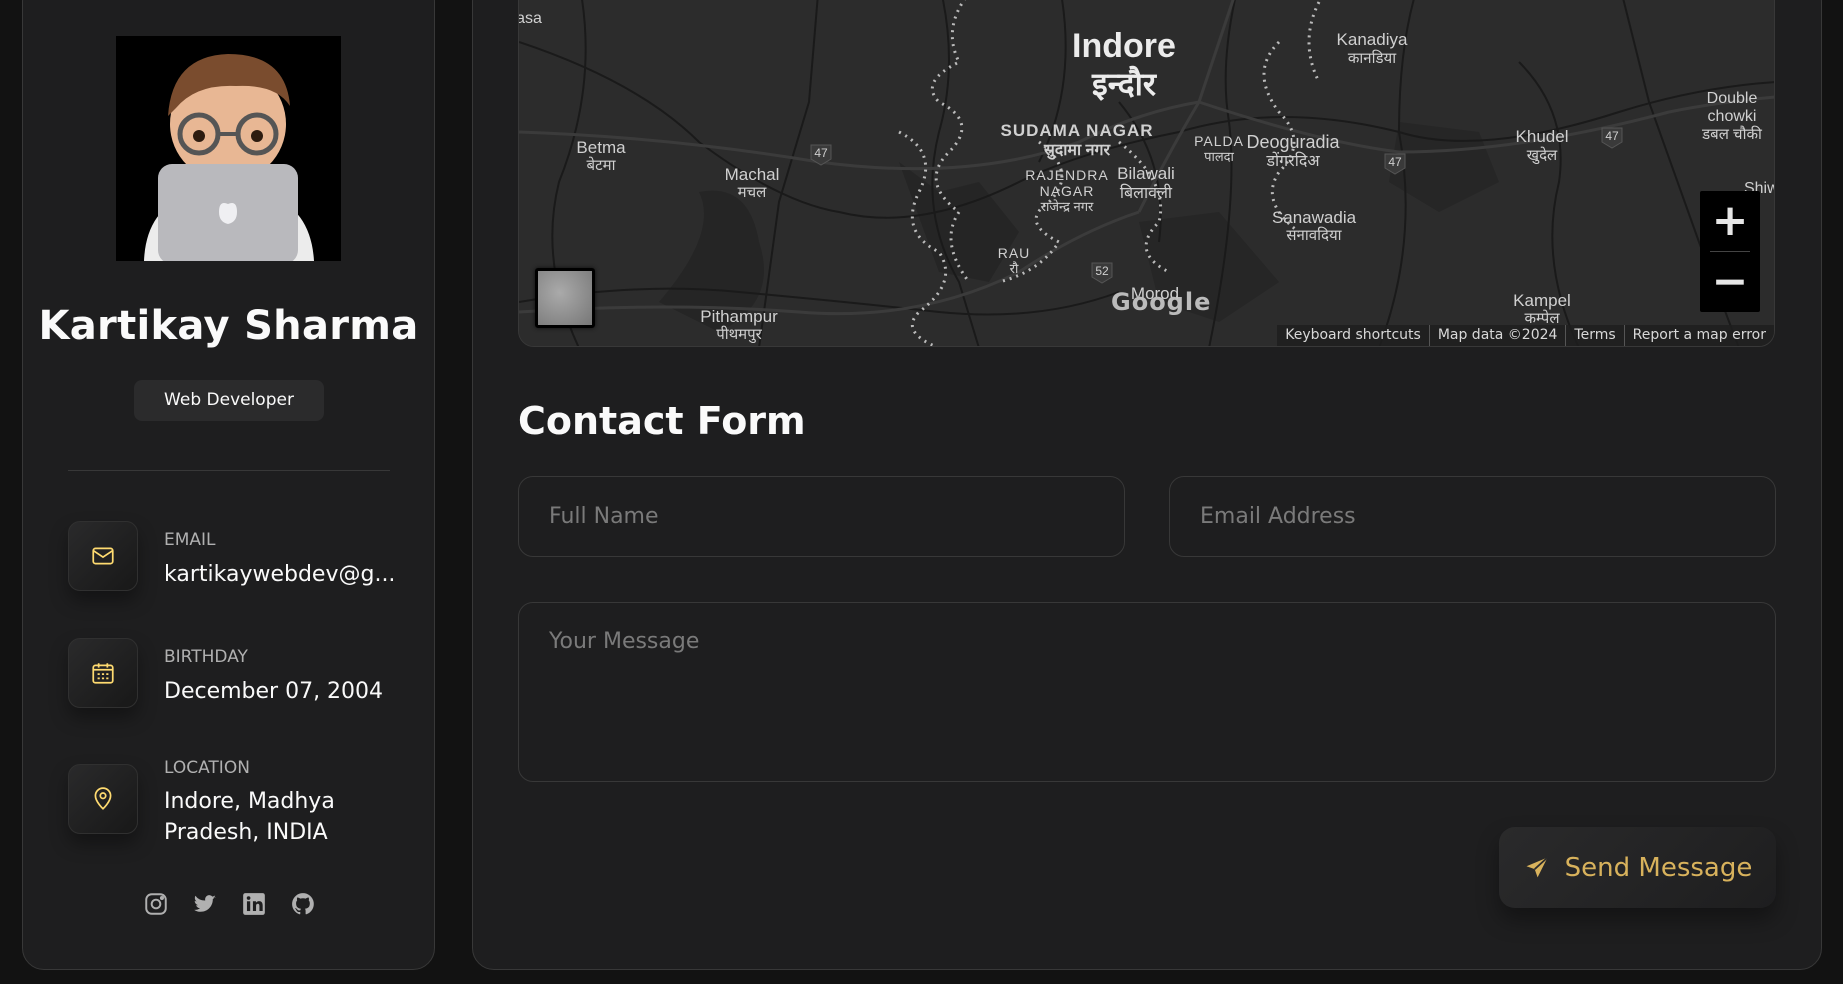  I want to click on profile-name: Kartikay Sharma, so click(228, 326).